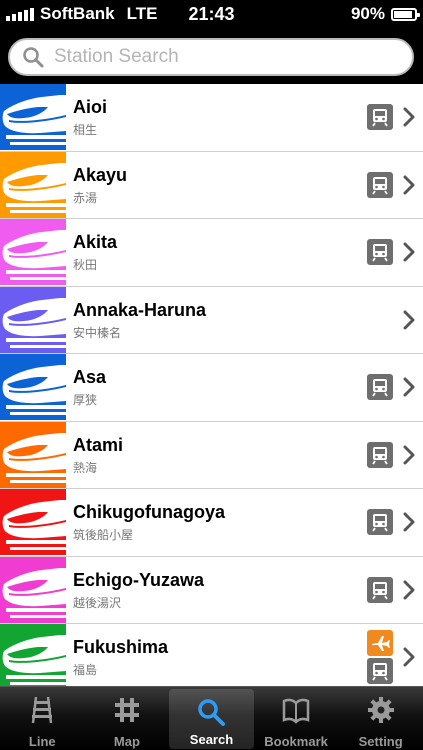 The width and height of the screenshot is (423, 750). I want to click on station-kanji: 秋田, so click(85, 265).